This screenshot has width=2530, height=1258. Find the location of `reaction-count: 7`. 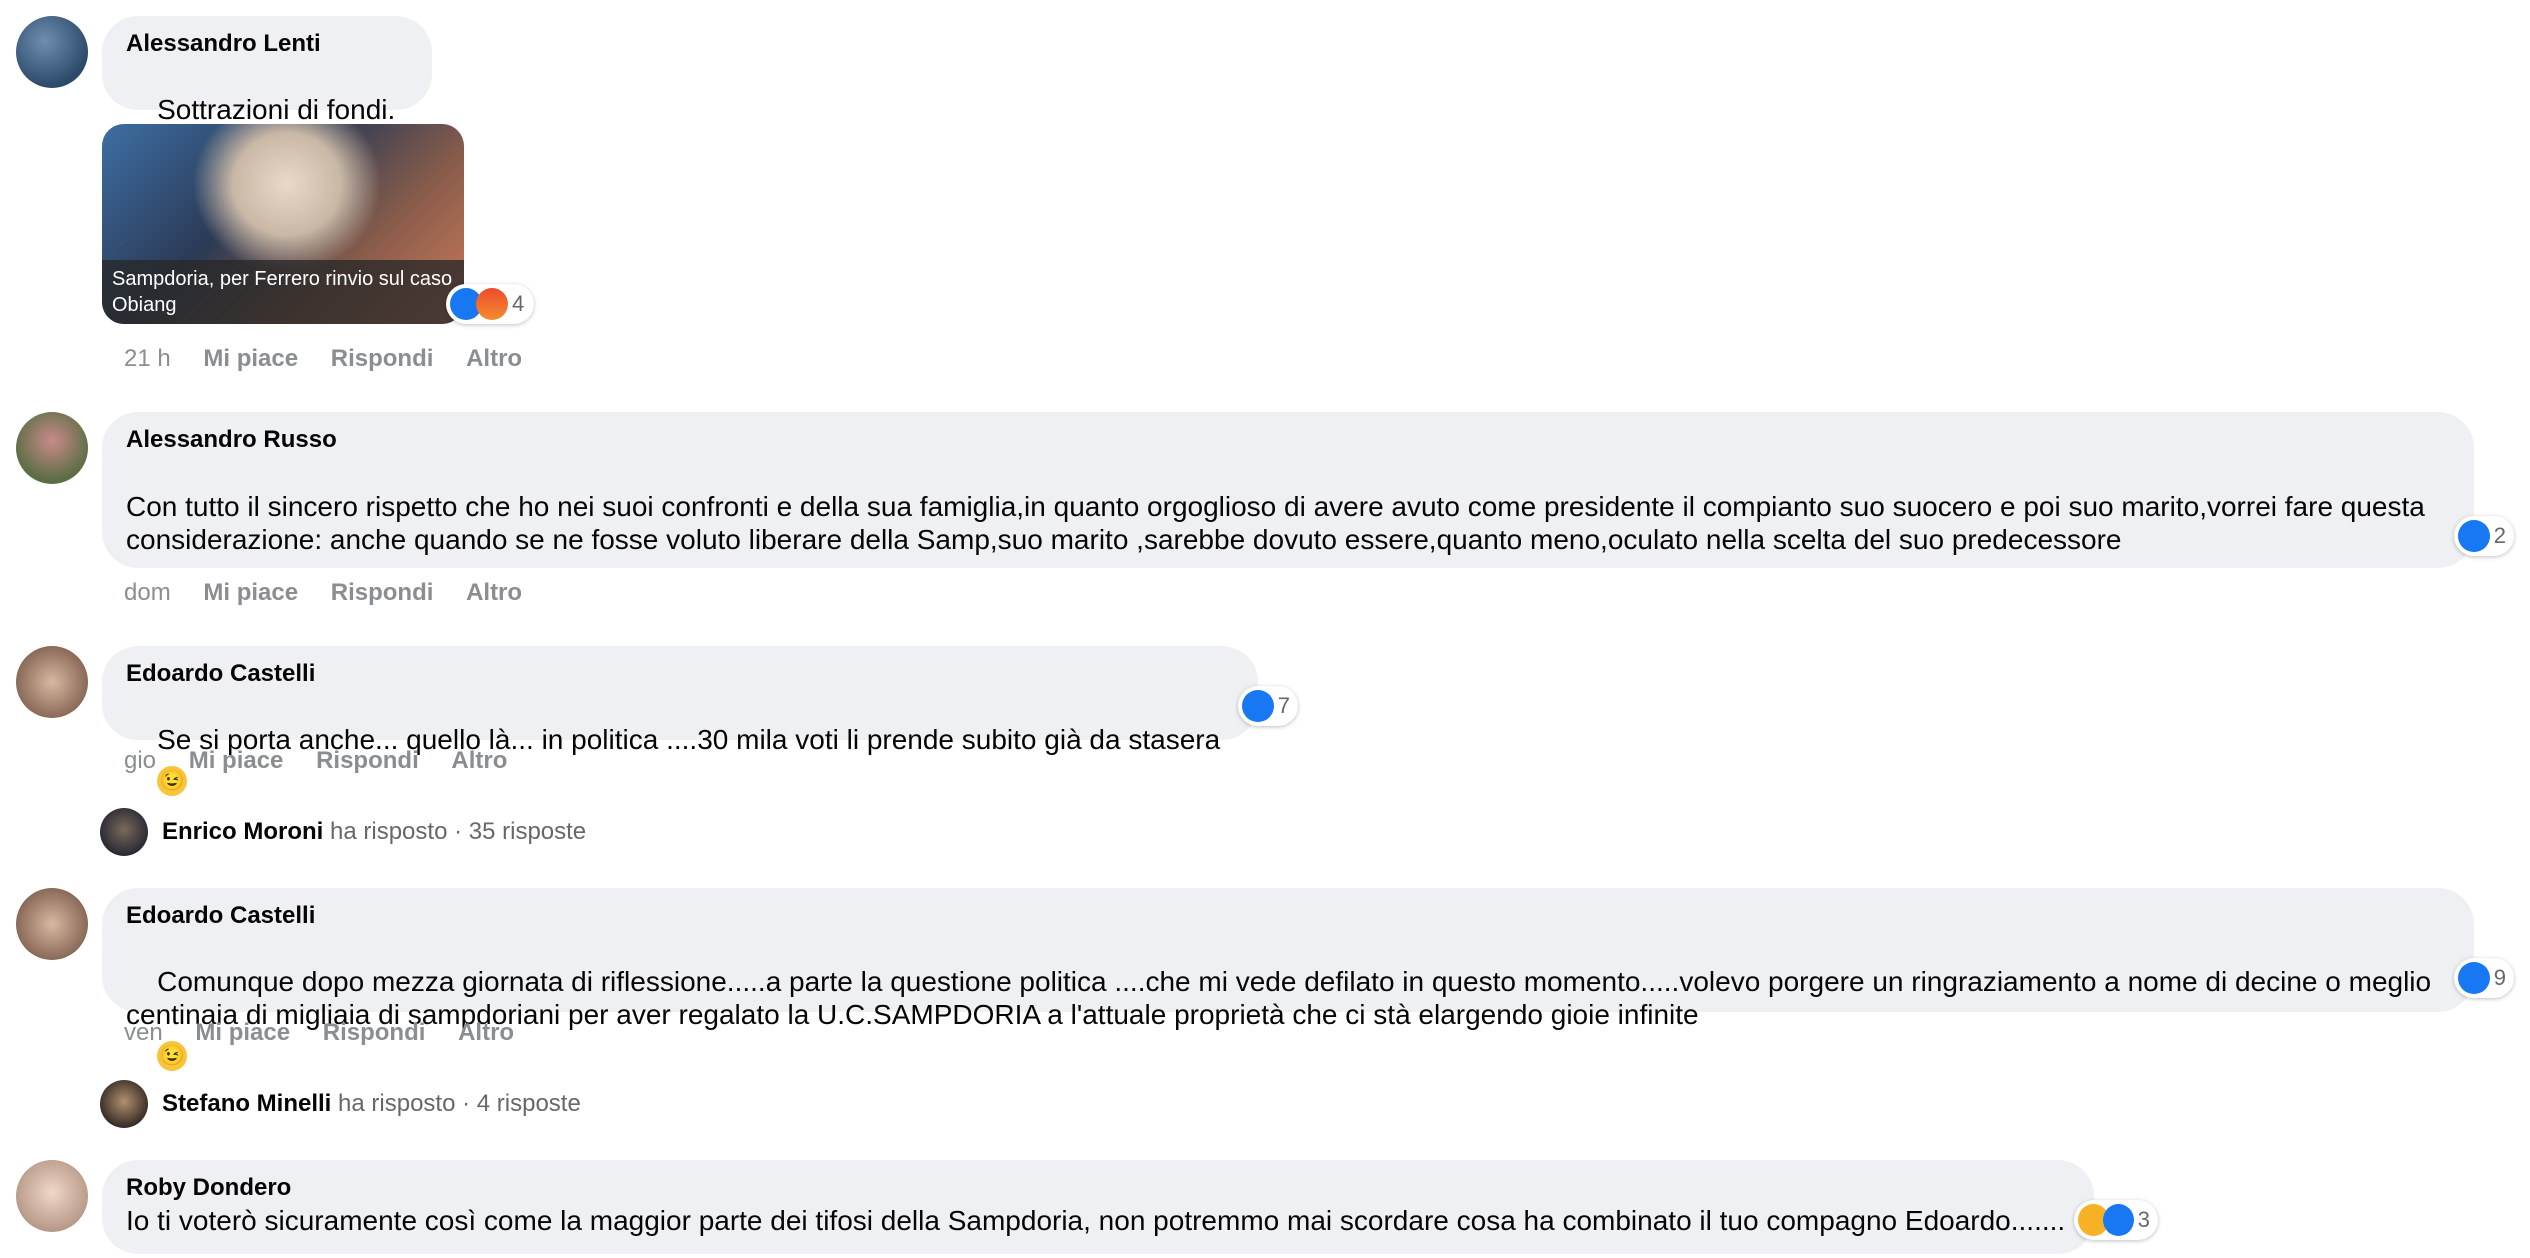

reaction-count: 7 is located at coordinates (1283, 705).